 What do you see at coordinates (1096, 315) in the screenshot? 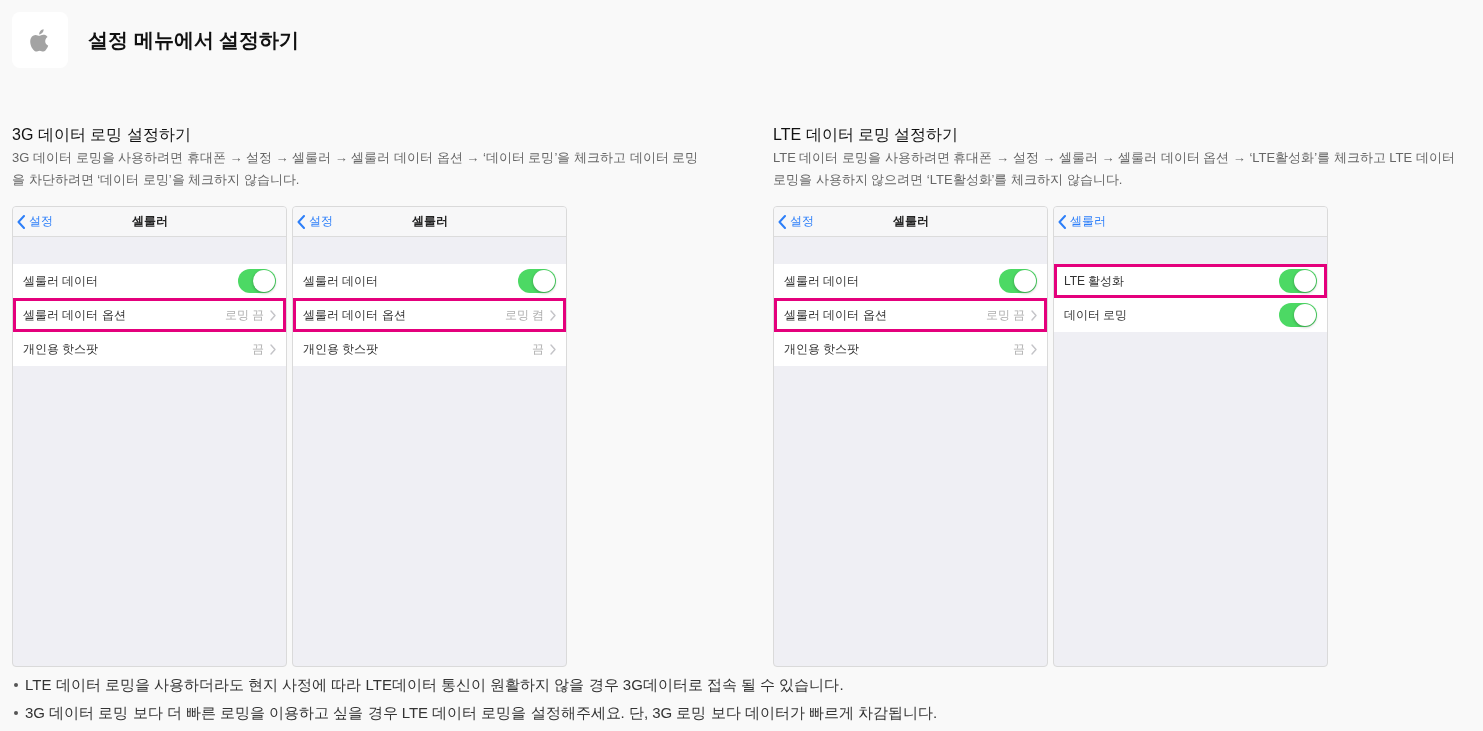
I see `row-label: 데이터 로밍` at bounding box center [1096, 315].